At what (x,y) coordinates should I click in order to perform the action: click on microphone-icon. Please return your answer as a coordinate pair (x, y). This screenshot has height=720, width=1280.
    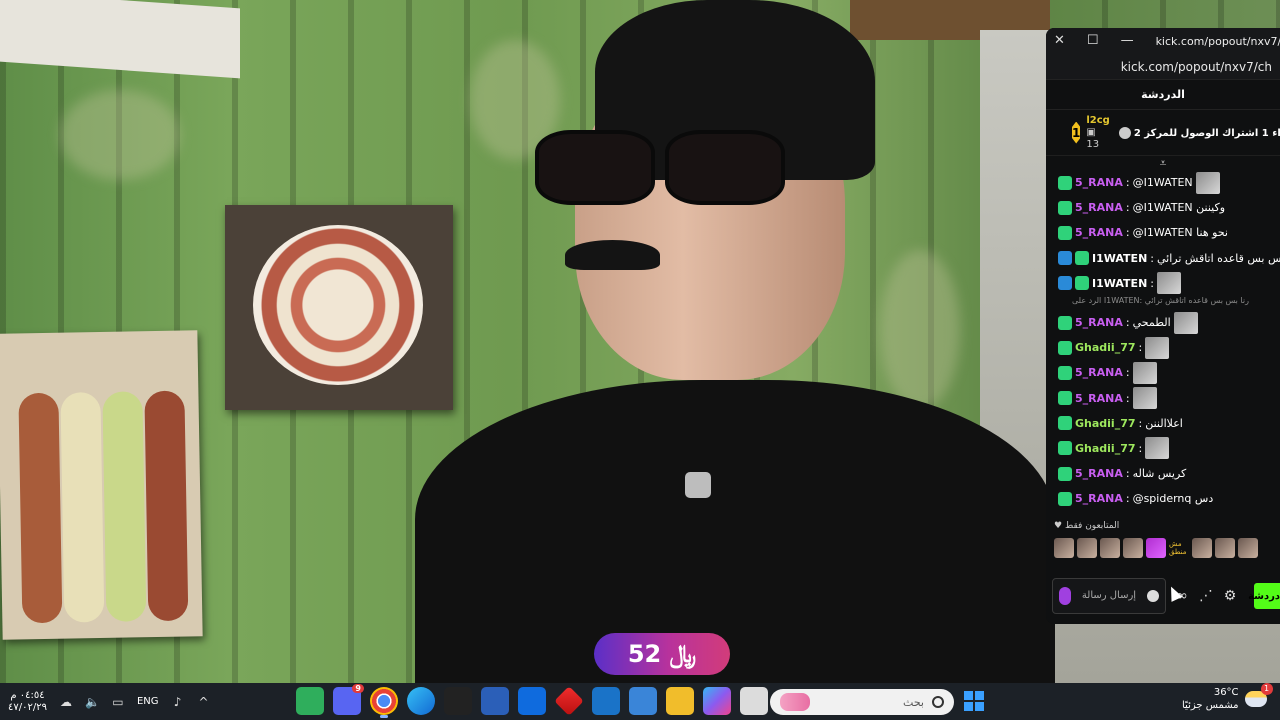
    Looking at the image, I should click on (1065, 596).